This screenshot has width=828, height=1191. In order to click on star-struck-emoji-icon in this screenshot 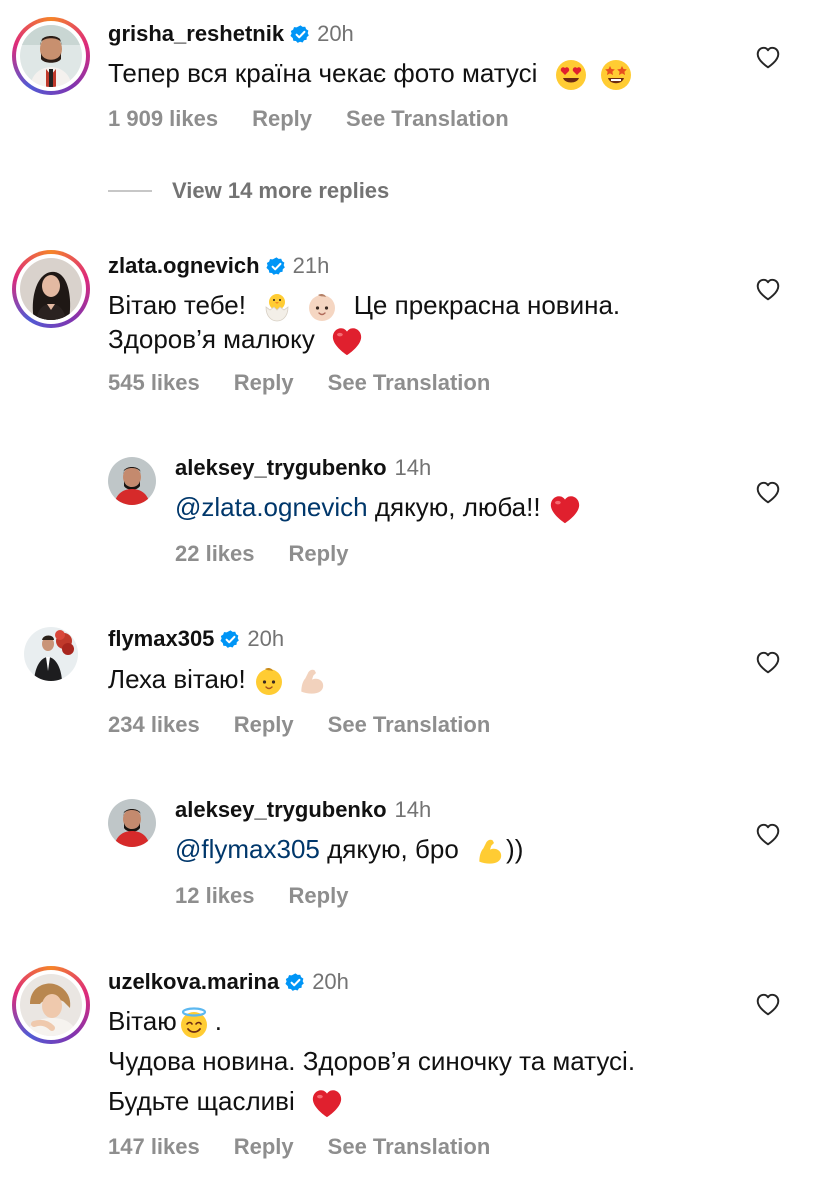, I will do `click(615, 75)`.